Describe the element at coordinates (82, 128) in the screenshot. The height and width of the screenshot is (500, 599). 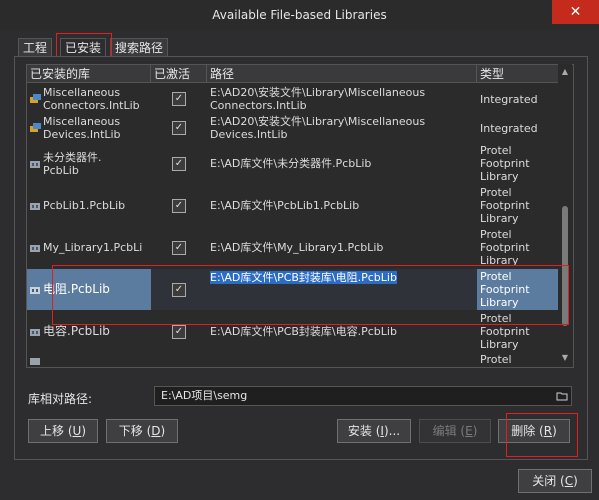
I see `library-name: Miscellaneous Devices.IntLib` at that location.